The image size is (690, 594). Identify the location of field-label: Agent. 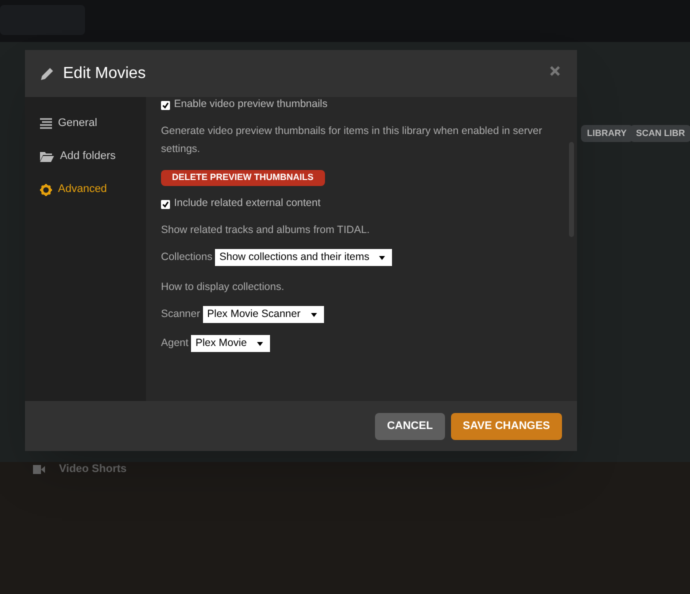
(174, 343).